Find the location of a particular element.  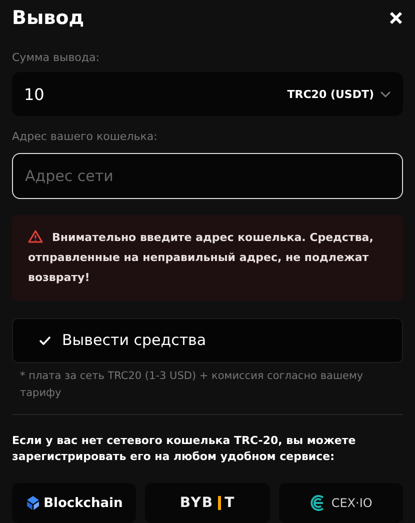

withdraw-button: Вывести средства is located at coordinates (207, 341).